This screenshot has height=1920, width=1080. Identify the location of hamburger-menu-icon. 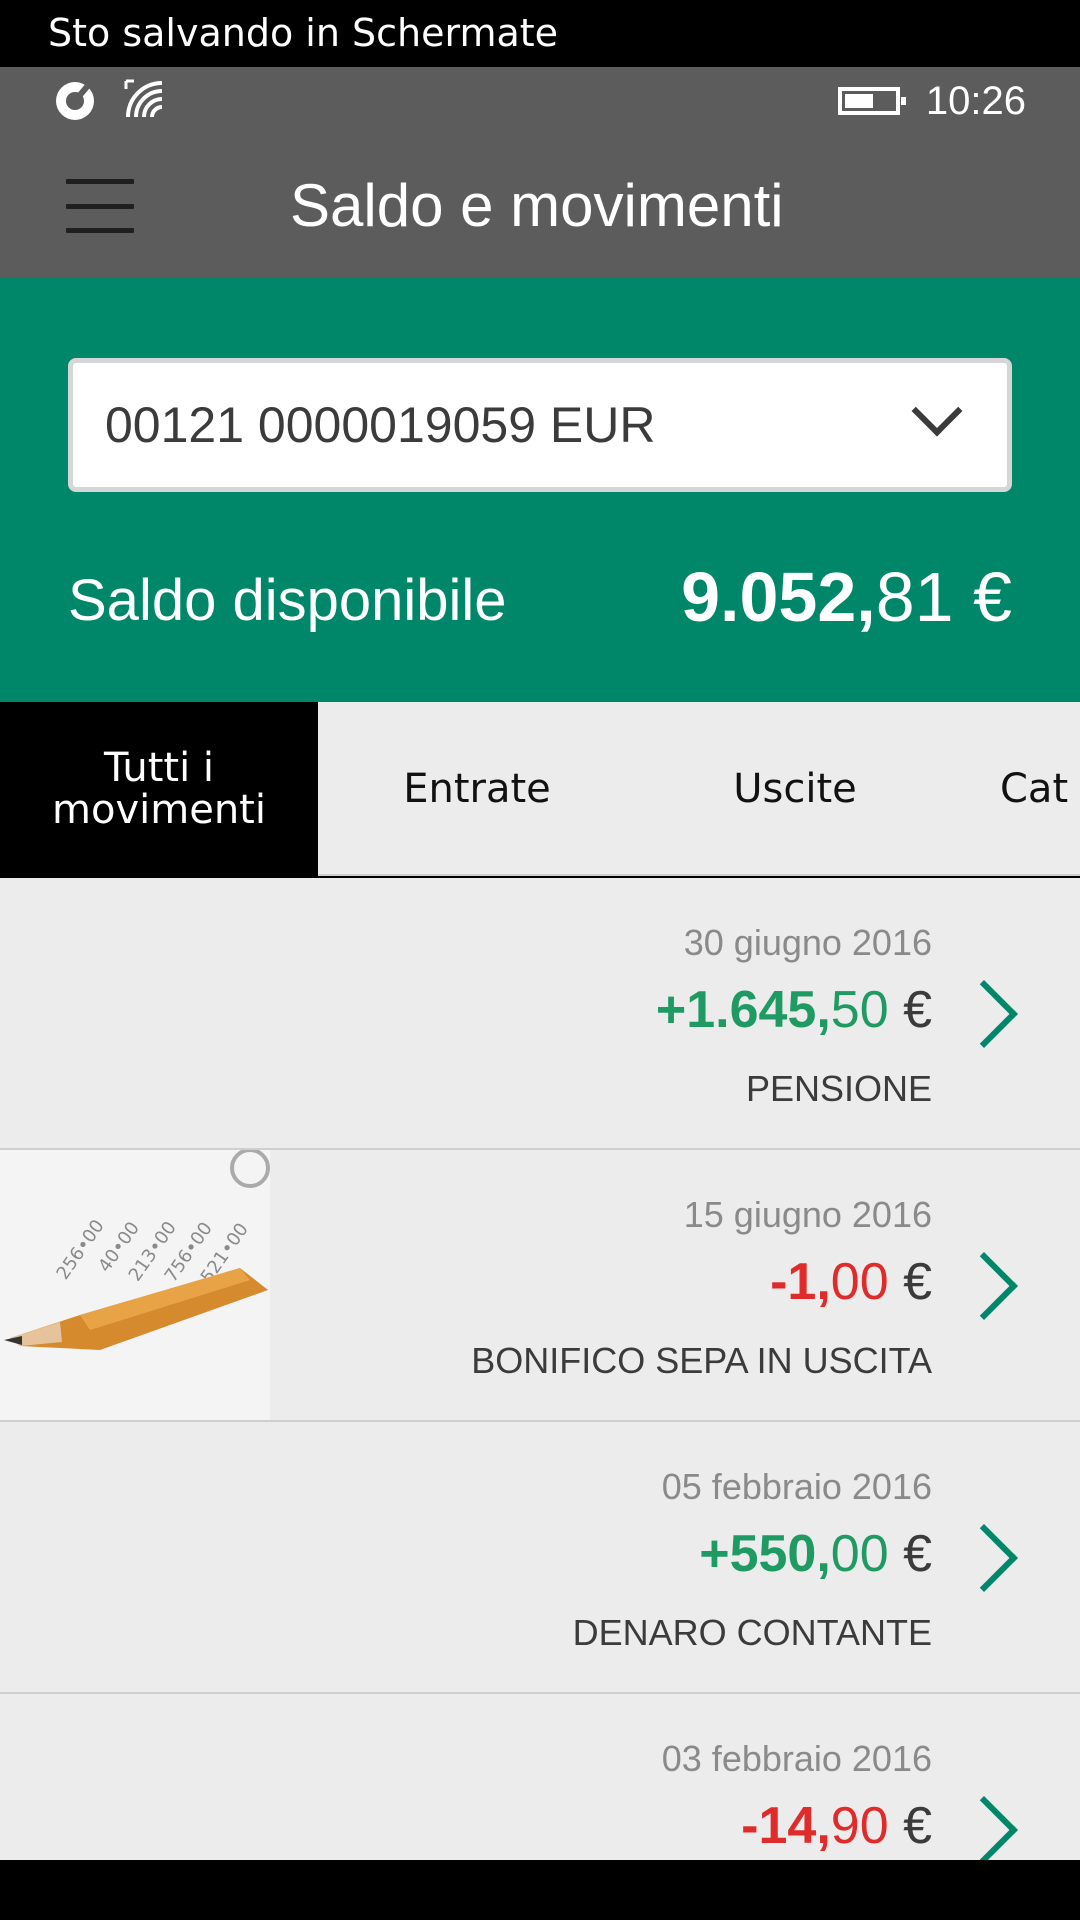
(100, 206).